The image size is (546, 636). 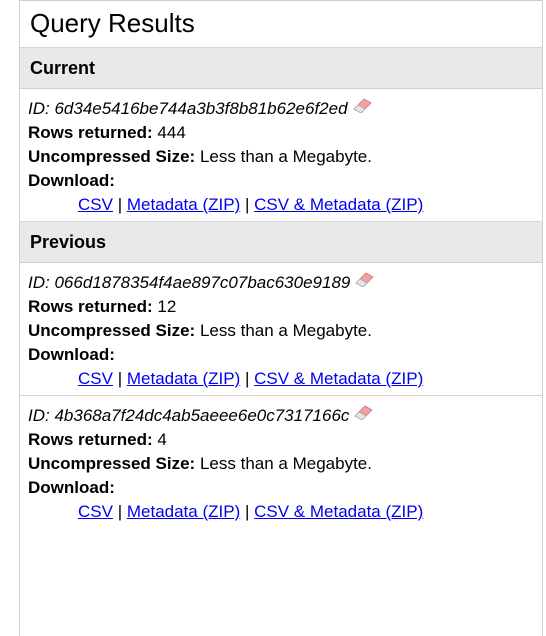 What do you see at coordinates (281, 242) in the screenshot?
I see `section-heading-previous: Previous` at bounding box center [281, 242].